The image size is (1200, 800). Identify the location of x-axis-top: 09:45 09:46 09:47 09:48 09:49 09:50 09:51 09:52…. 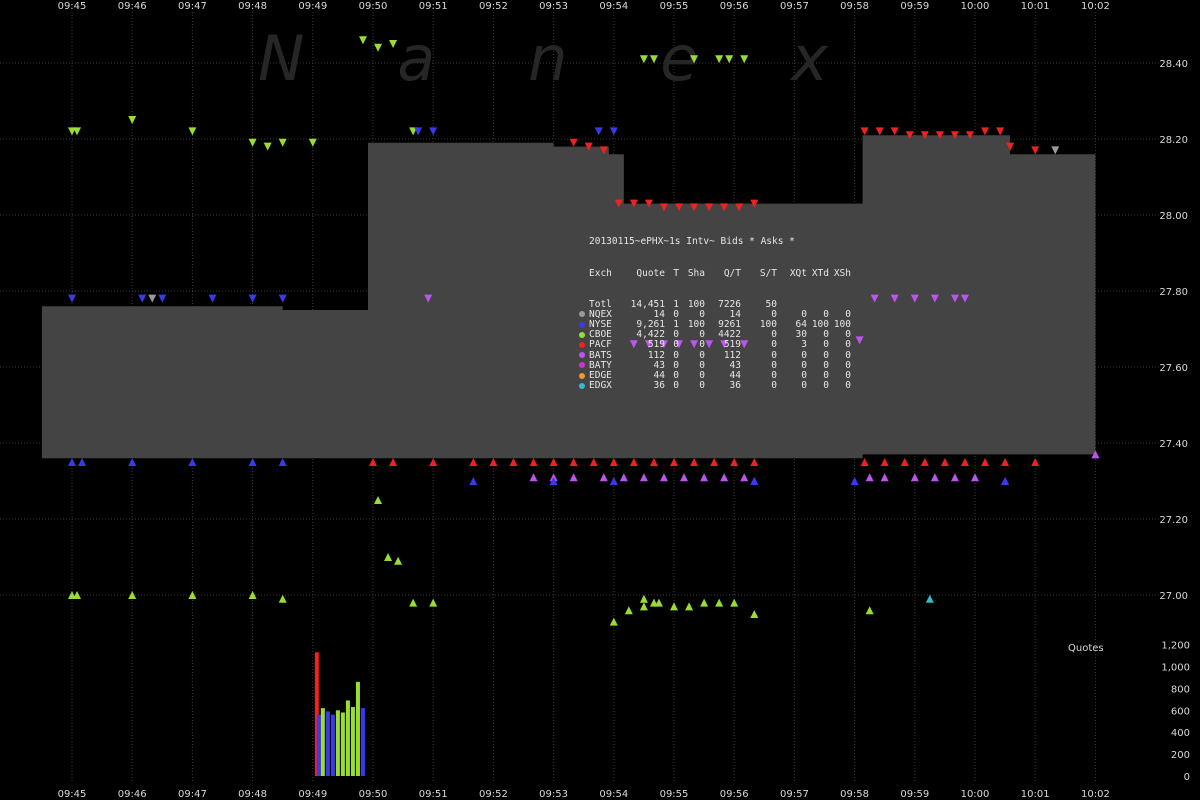
(584, 6).